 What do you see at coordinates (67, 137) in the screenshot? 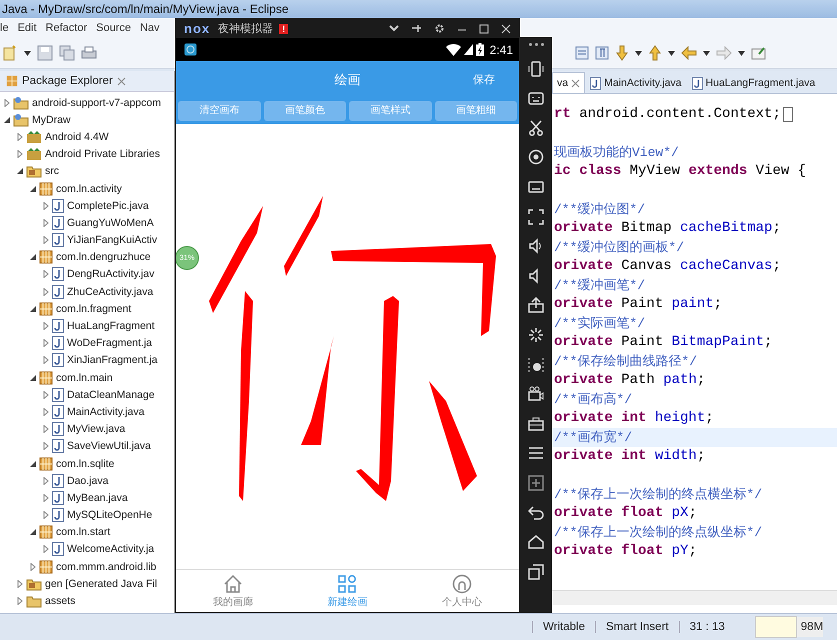
I see `tree-item: Android 4.4W` at bounding box center [67, 137].